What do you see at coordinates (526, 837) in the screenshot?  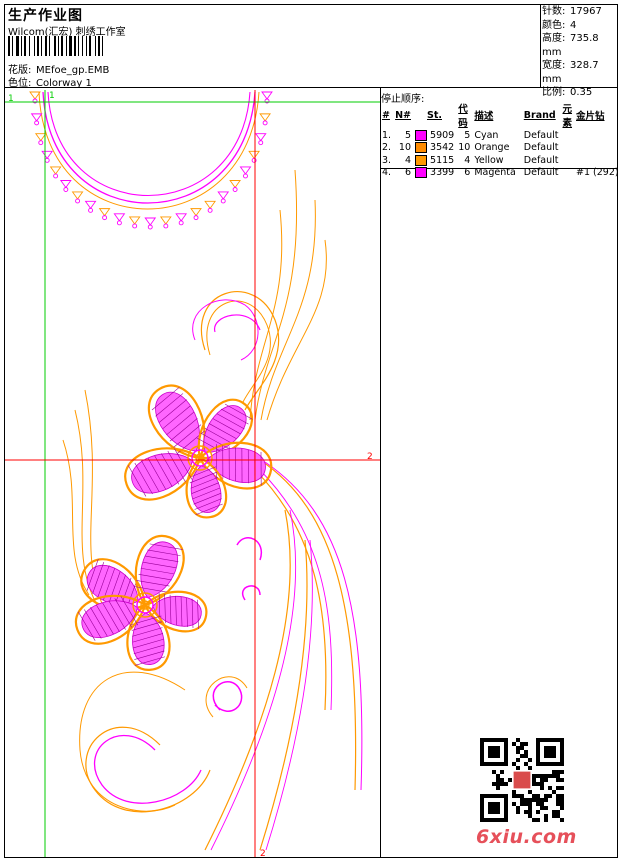 I see `watermark-logo: 6xiu.com` at bounding box center [526, 837].